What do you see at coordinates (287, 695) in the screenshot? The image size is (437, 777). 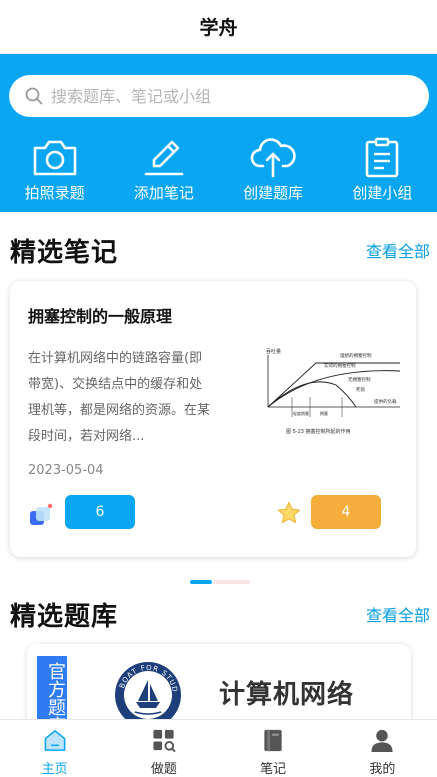 I see `bank-title: 计算机网络` at bounding box center [287, 695].